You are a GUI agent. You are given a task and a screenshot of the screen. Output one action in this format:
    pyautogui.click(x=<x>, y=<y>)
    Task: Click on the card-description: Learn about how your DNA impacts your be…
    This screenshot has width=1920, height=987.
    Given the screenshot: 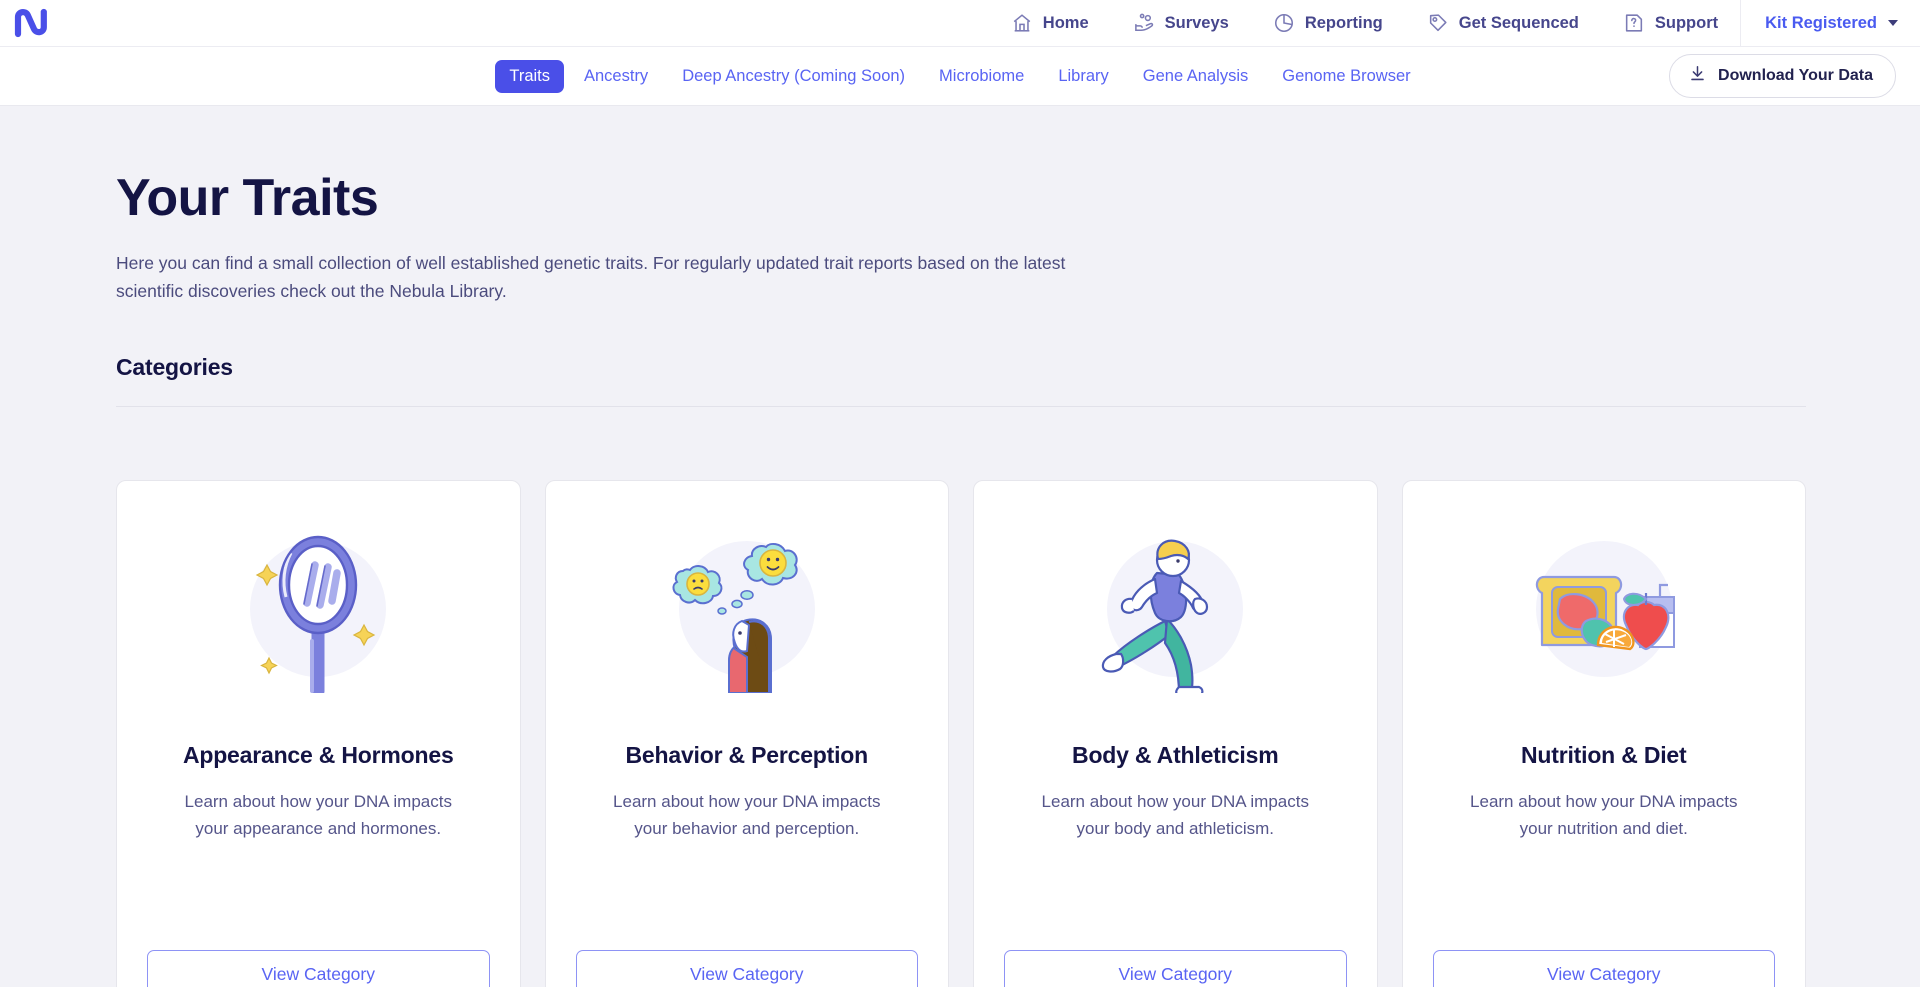 What is the action you would take?
    pyautogui.click(x=747, y=815)
    